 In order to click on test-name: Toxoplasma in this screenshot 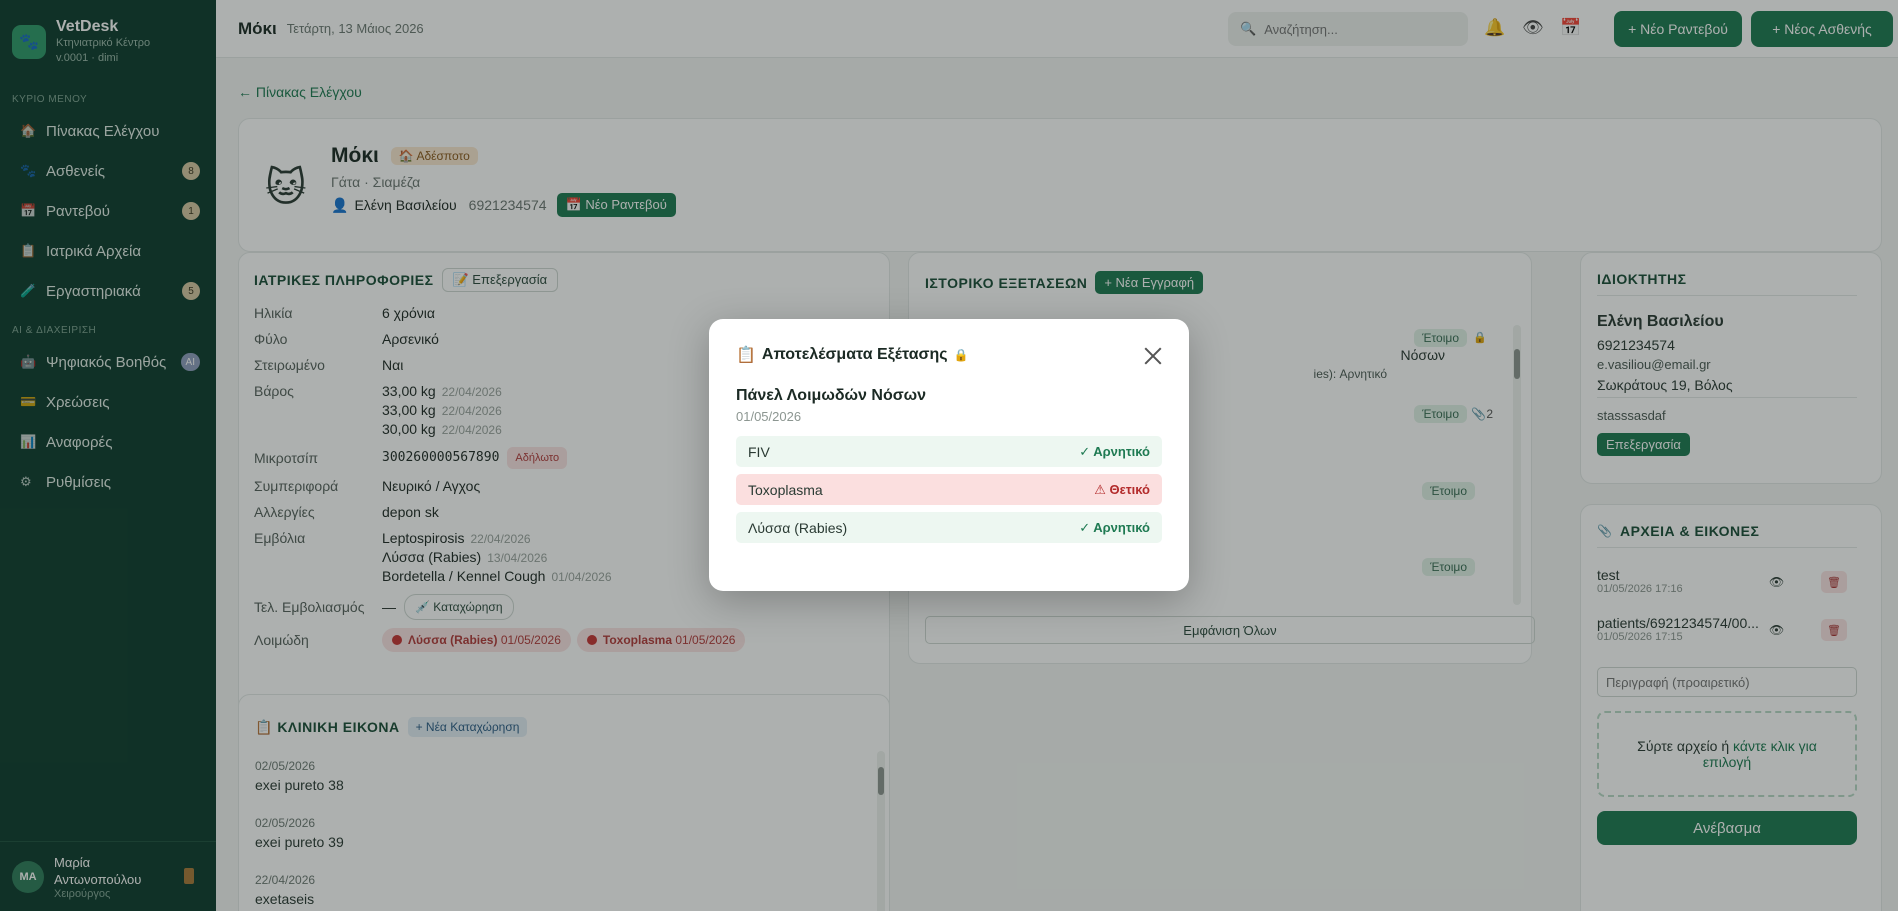, I will do `click(785, 489)`.